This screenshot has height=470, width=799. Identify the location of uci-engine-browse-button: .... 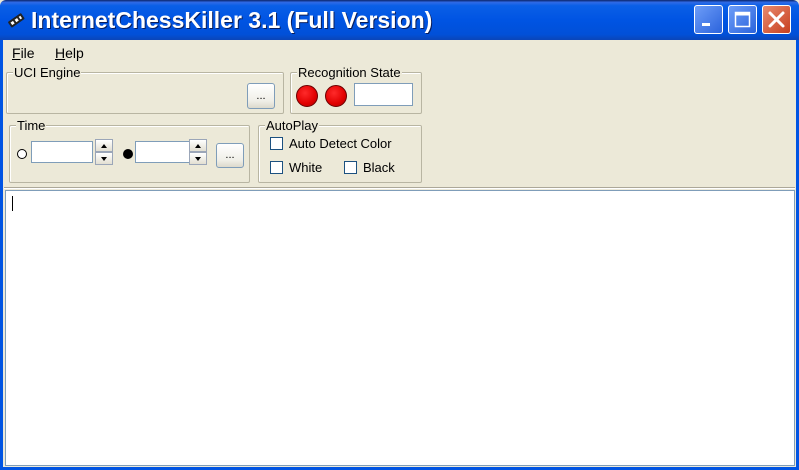
(261, 96).